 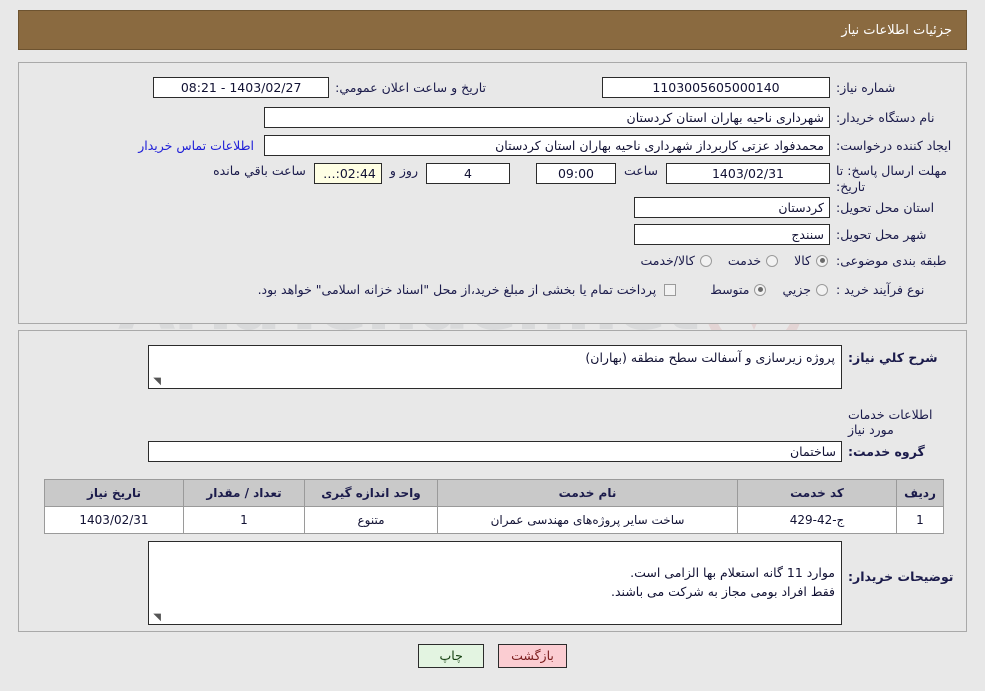 I want to click on cell-quantity: 1, so click(x=244, y=520).